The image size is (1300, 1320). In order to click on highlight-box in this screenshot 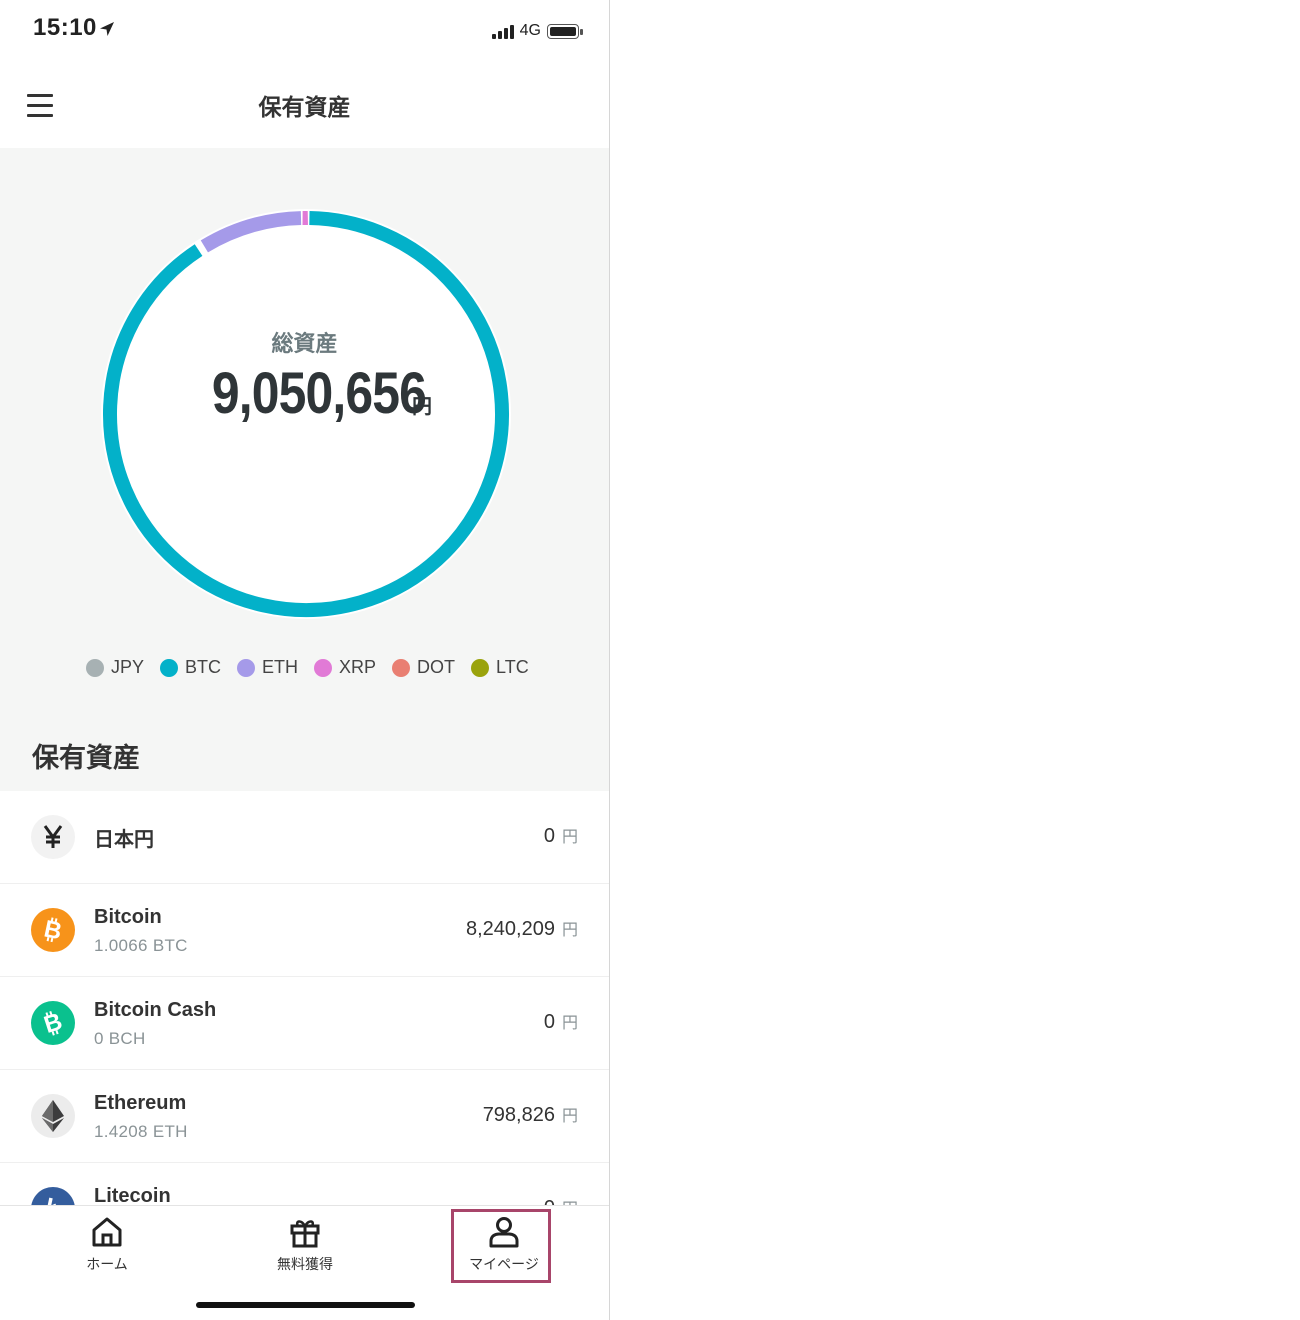, I will do `click(501, 1246)`.